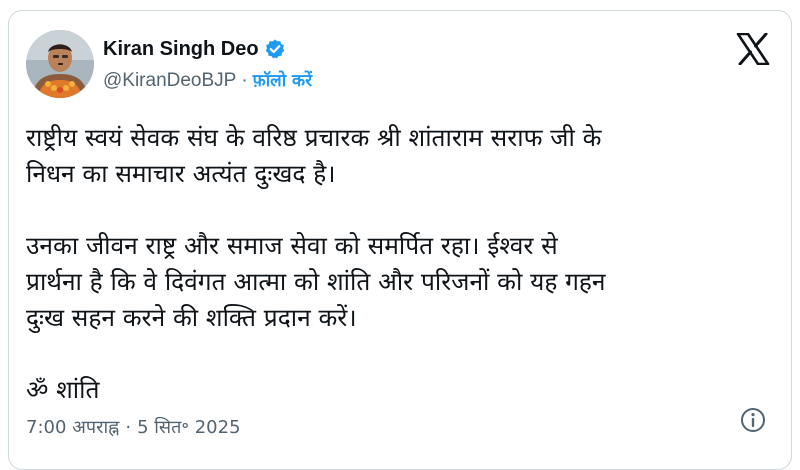  I want to click on verified-badge-icon, so click(275, 49).